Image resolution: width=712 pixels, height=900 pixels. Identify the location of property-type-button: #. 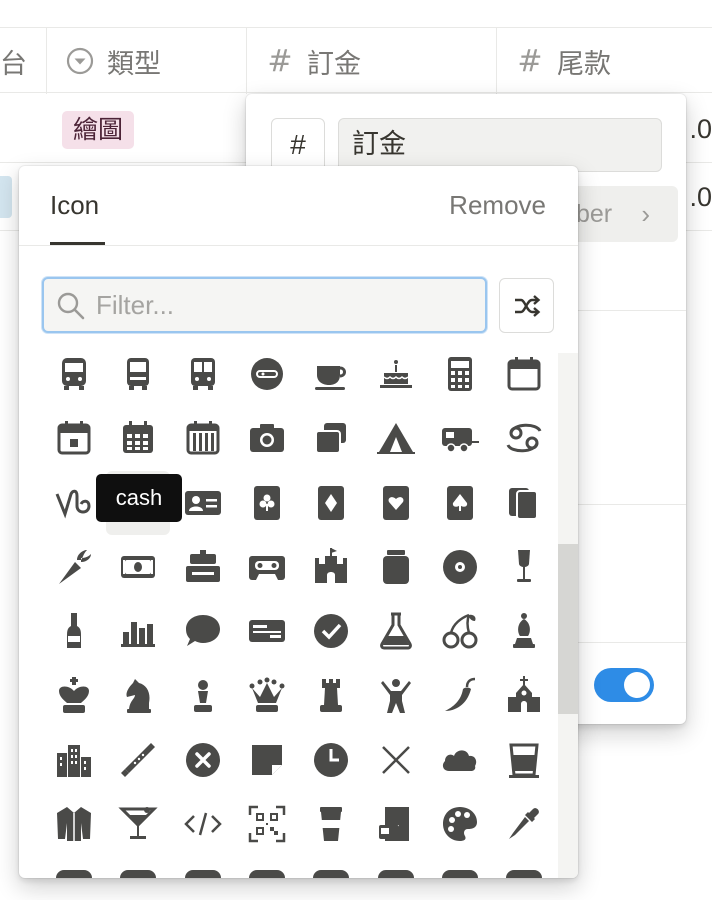
(298, 145).